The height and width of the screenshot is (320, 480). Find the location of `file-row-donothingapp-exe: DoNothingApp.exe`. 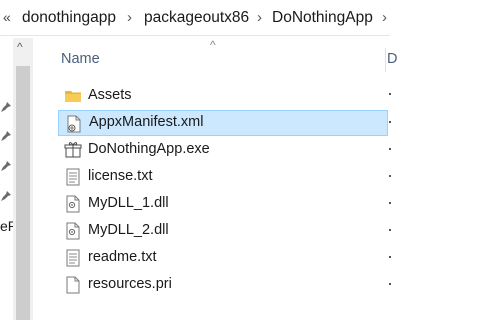

file-row-donothingapp-exe: DoNothingApp.exe is located at coordinates (223, 150).